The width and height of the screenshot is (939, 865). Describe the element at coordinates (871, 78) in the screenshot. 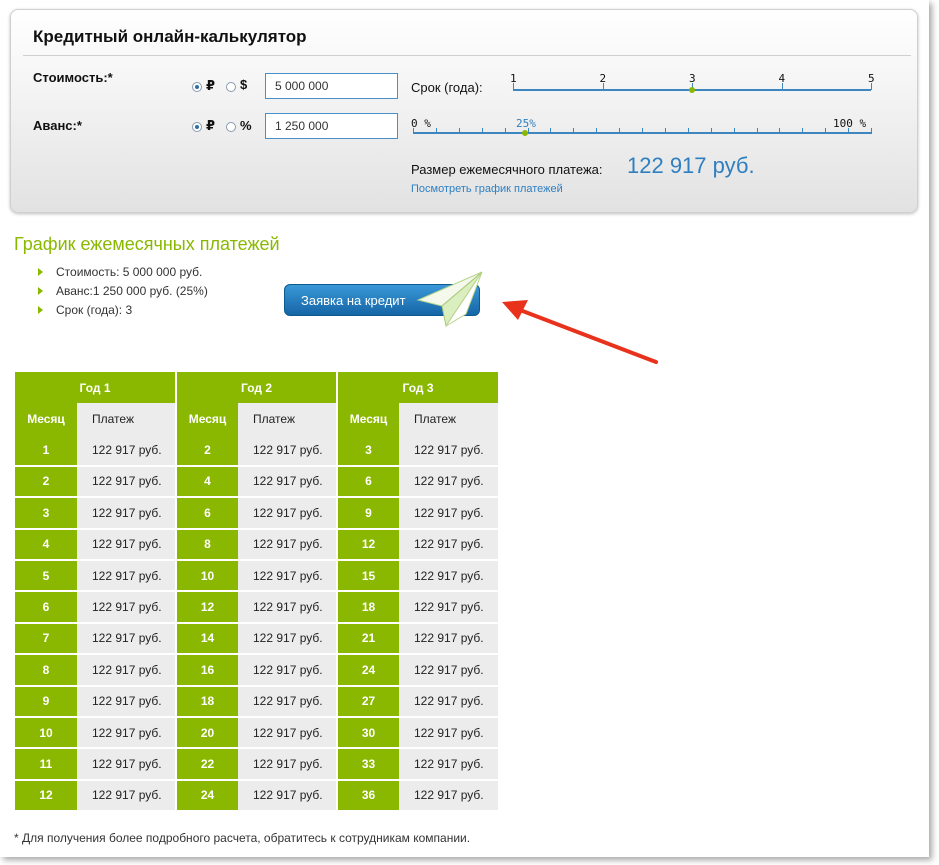

I see `term-slider-tick-label: 5` at that location.